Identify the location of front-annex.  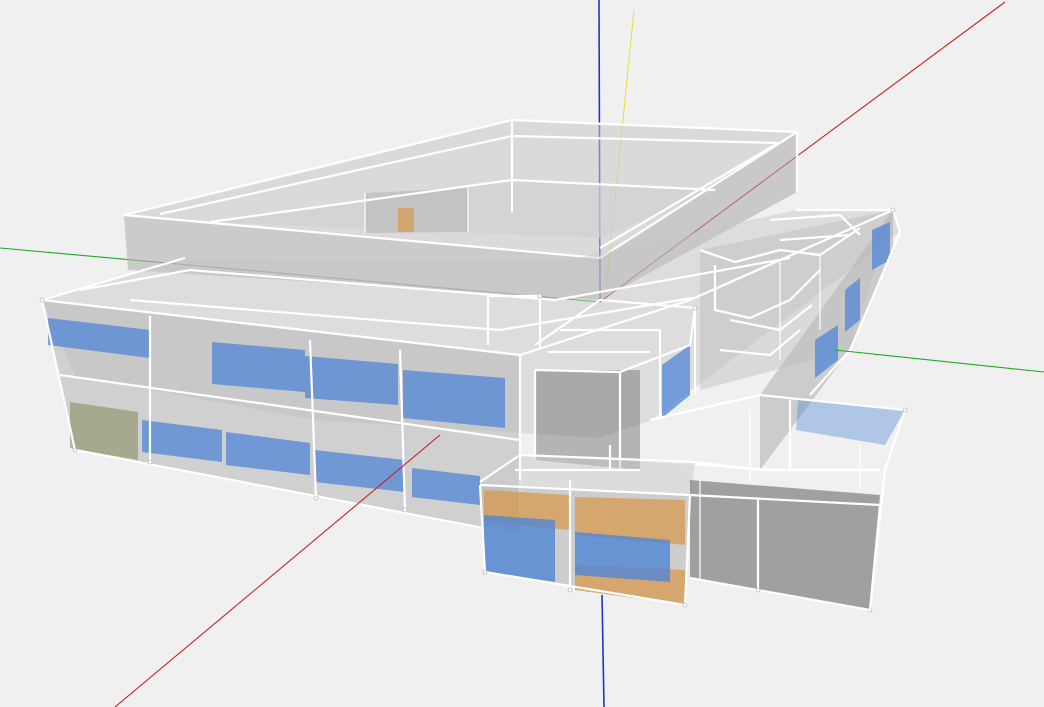
(680, 528).